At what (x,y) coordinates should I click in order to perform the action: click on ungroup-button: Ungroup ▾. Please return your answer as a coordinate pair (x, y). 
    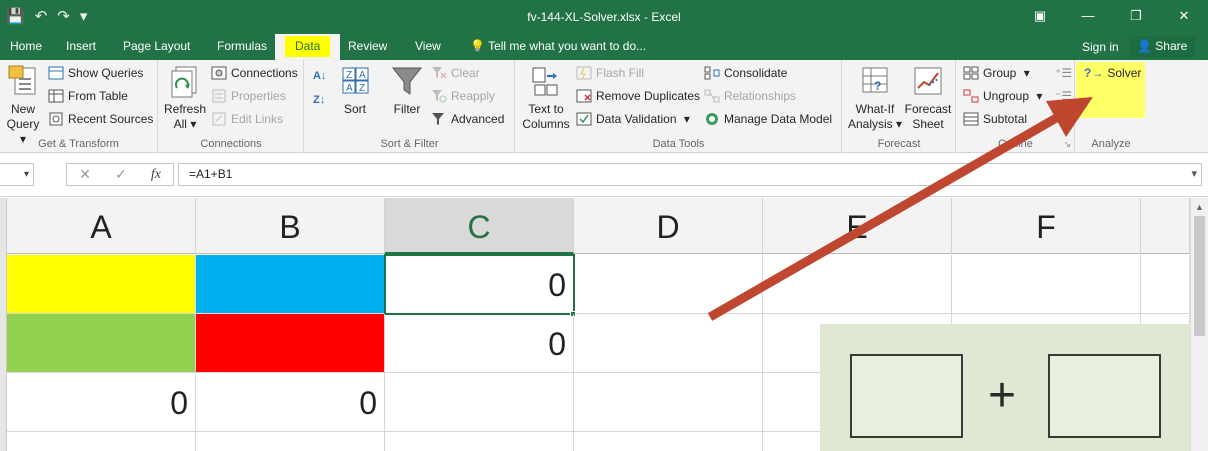
    Looking at the image, I should click on (1002, 96).